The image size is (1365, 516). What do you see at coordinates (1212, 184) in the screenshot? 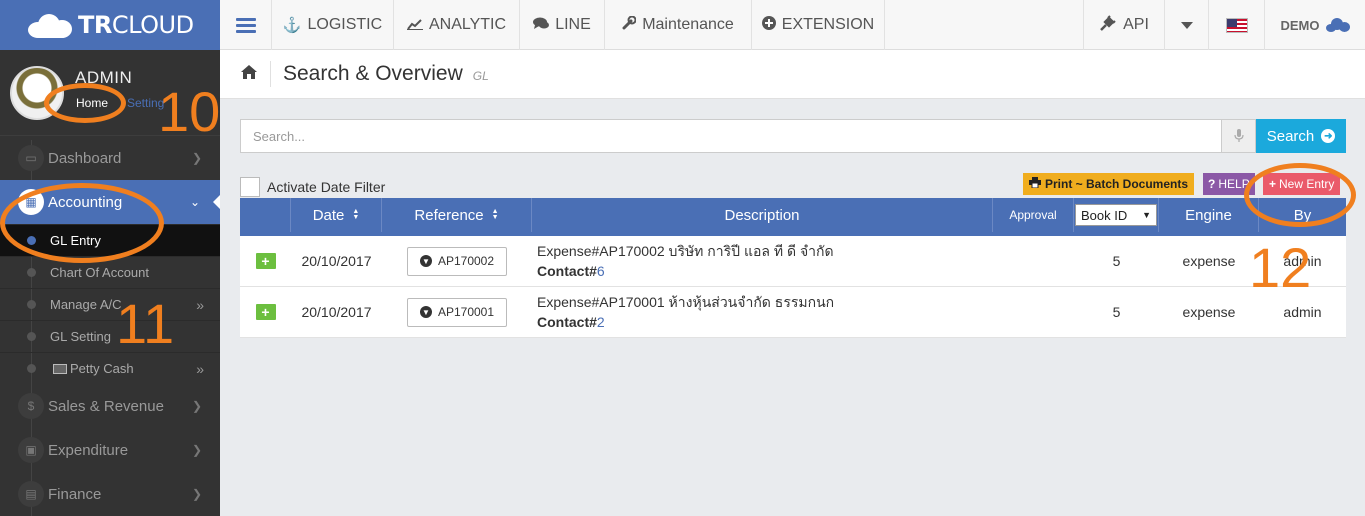
I see `question-icon: ?` at bounding box center [1212, 184].